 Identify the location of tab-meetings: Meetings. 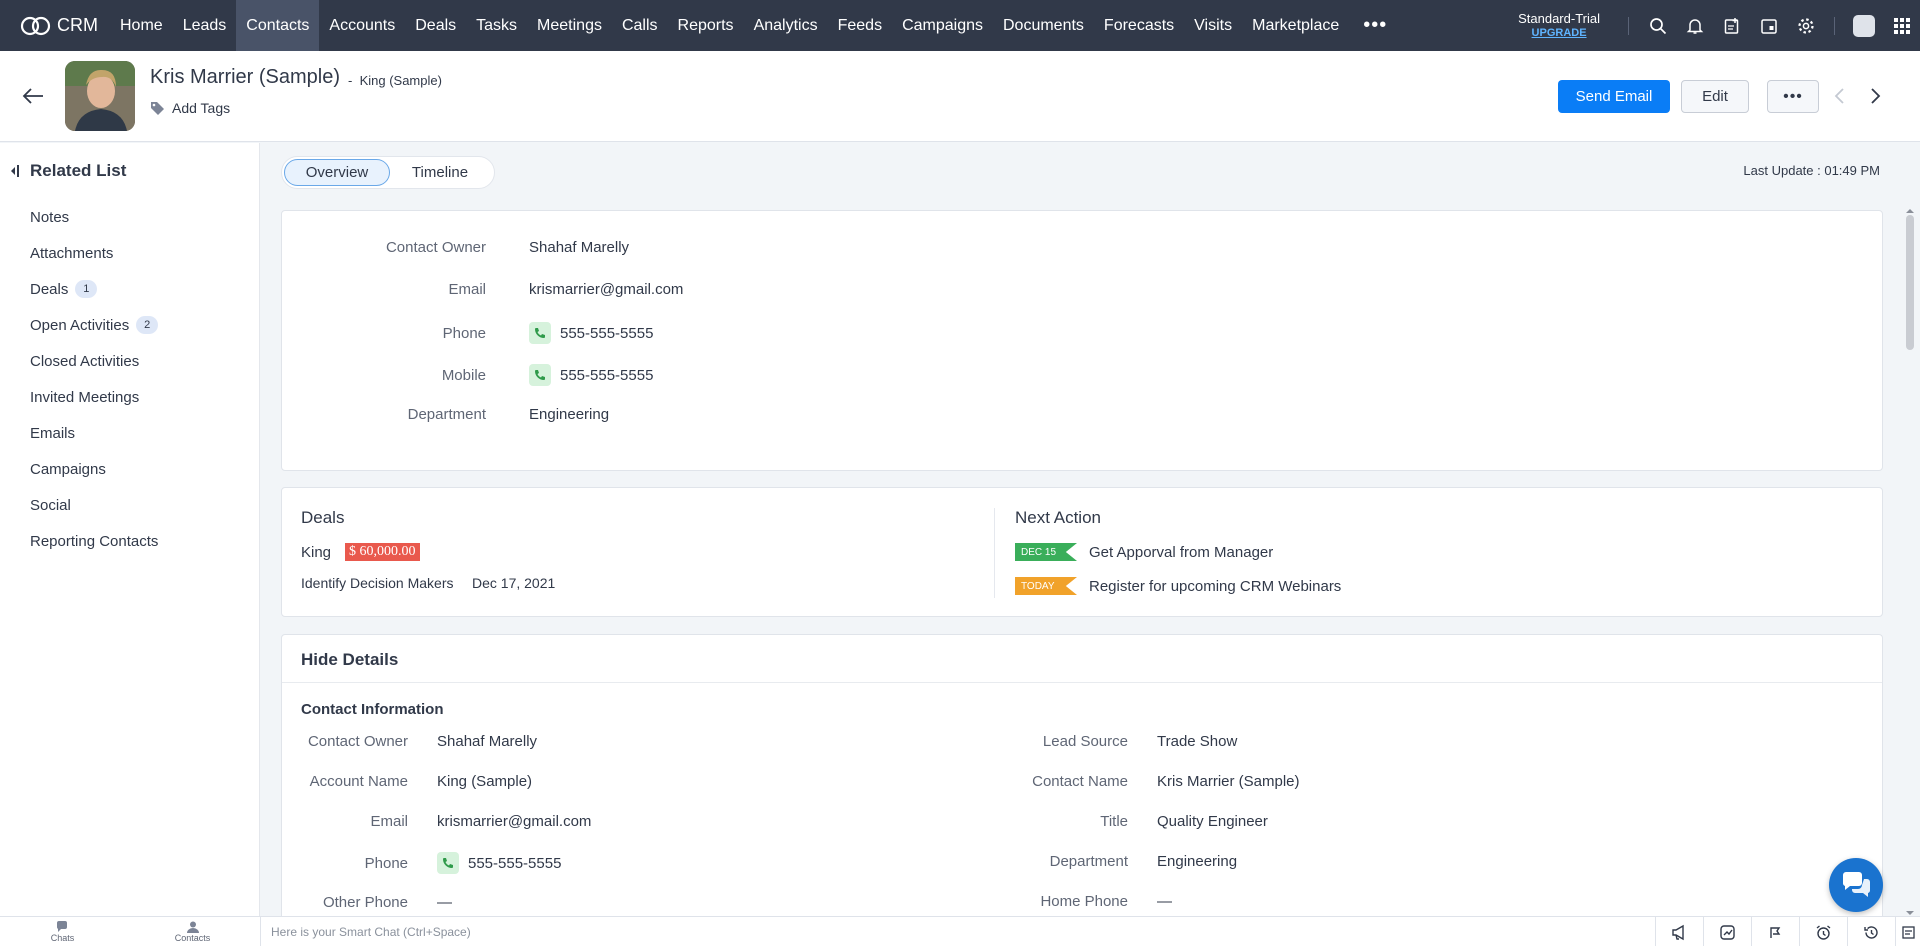
(569, 25).